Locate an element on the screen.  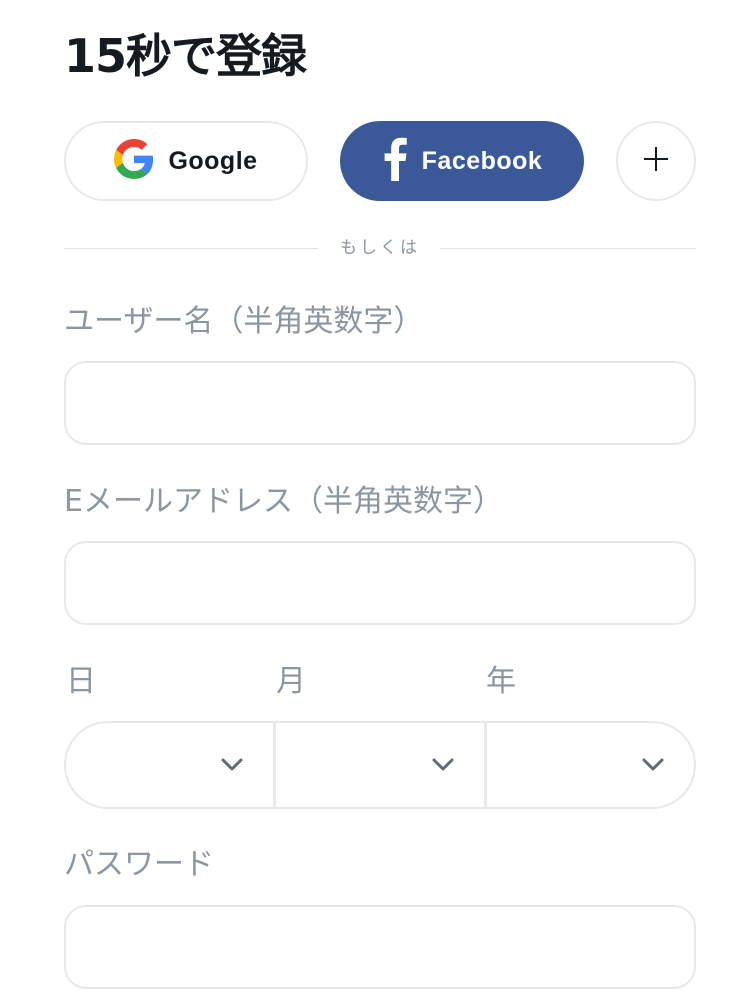
more-login-options-button is located at coordinates (656, 161).